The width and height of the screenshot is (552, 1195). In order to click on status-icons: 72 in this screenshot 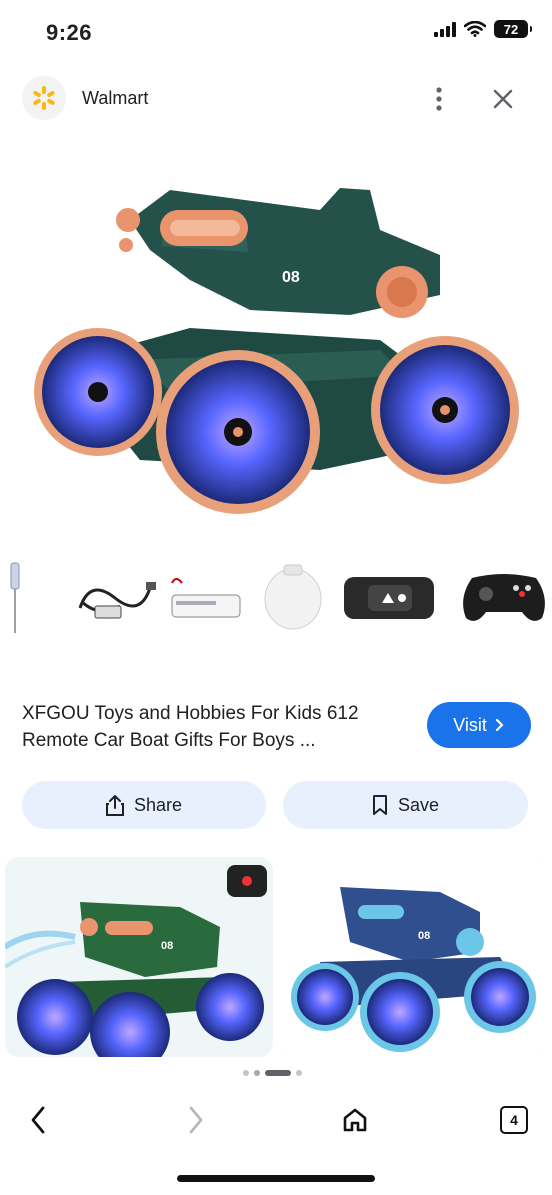, I will do `click(483, 29)`.